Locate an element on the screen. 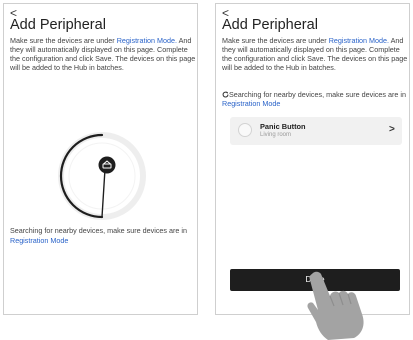 This screenshot has width=413, height=340. device-name: Panic Button is located at coordinates (283, 126).